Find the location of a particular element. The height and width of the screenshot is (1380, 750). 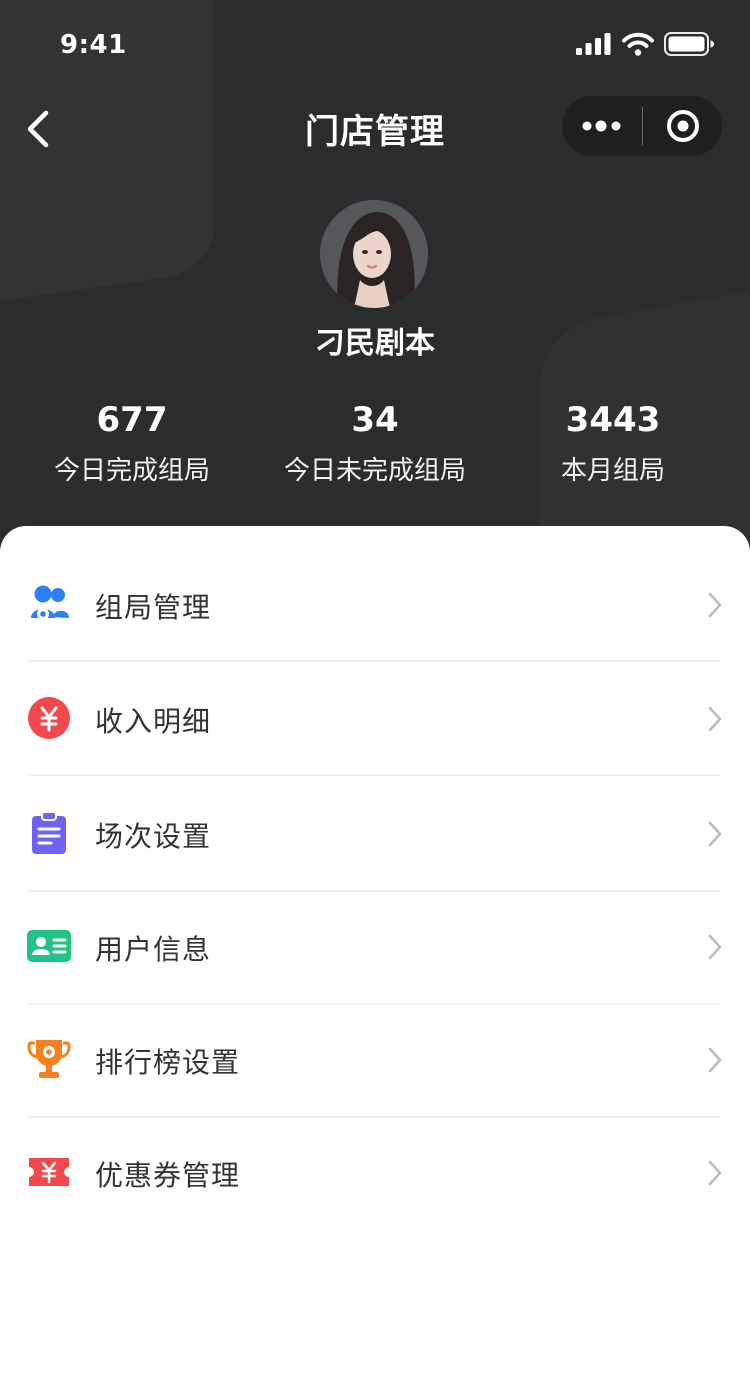

signal-icon is located at coordinates (593, 44).